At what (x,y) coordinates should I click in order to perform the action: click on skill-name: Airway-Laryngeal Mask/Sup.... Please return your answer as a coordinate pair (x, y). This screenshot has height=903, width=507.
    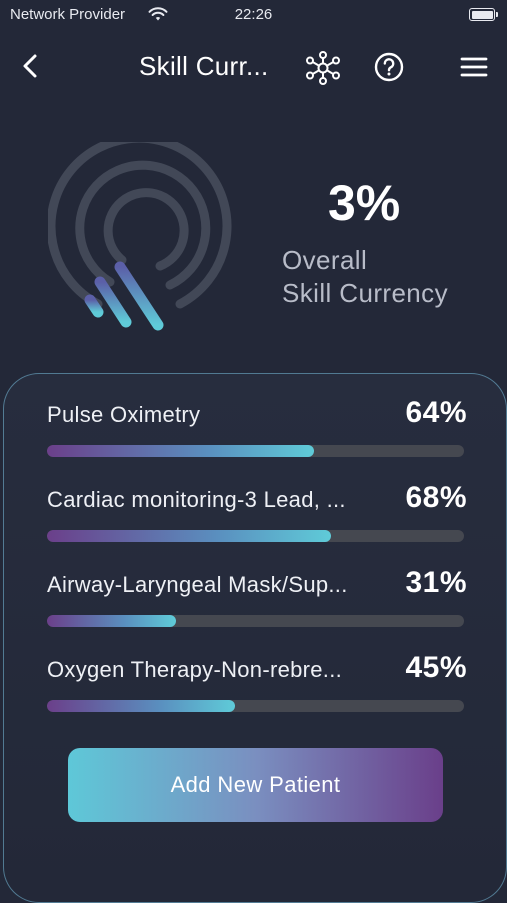
    Looking at the image, I should click on (197, 584).